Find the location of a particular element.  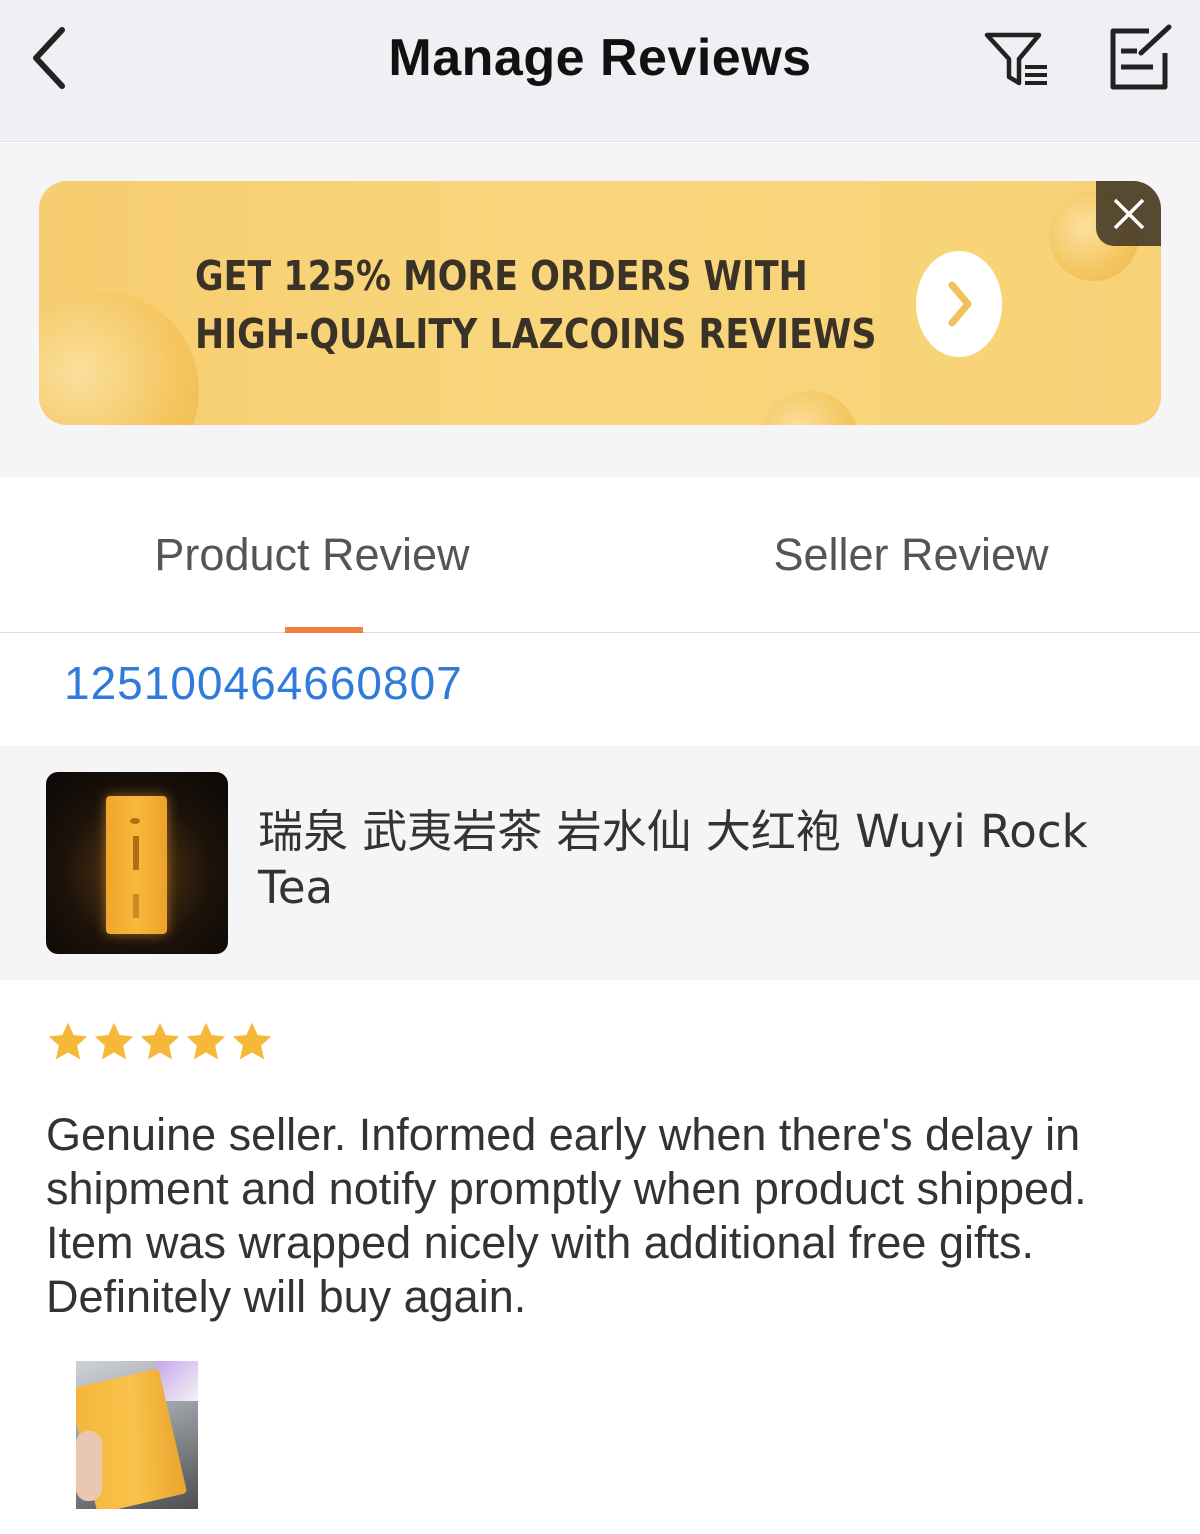

banner-go-button is located at coordinates (959, 304).